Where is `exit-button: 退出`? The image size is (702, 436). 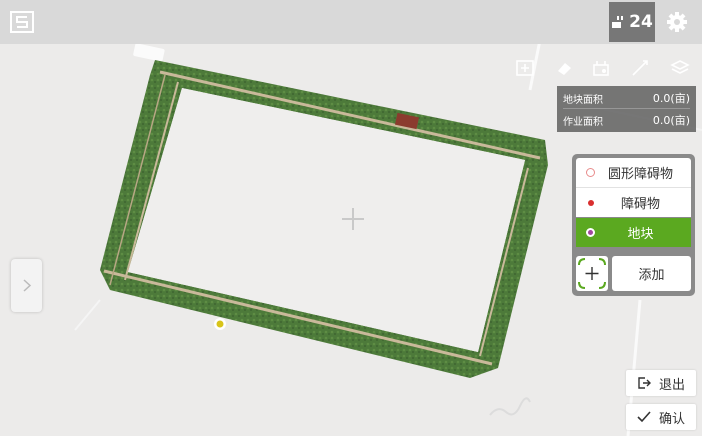
exit-button: 退出 is located at coordinates (661, 383).